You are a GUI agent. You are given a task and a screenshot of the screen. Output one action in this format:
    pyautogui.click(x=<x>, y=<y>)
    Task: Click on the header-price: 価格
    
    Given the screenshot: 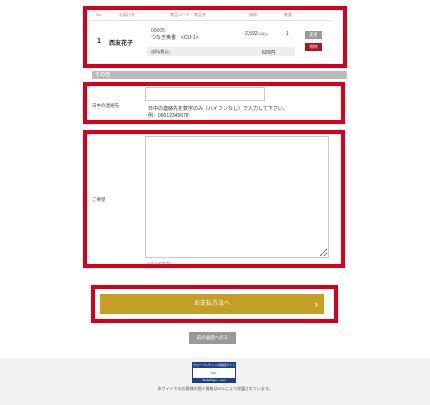 What is the action you would take?
    pyautogui.click(x=253, y=14)
    